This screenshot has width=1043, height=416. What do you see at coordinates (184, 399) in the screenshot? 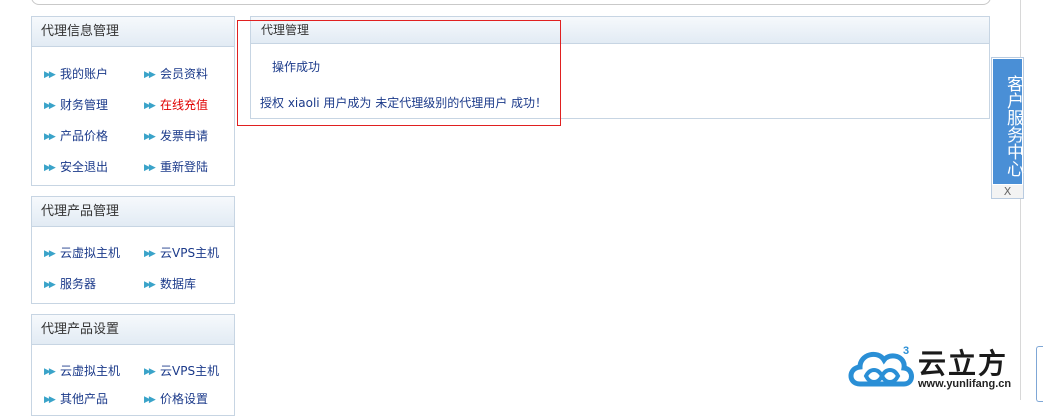
I see `nav-label: 价格设置` at bounding box center [184, 399].